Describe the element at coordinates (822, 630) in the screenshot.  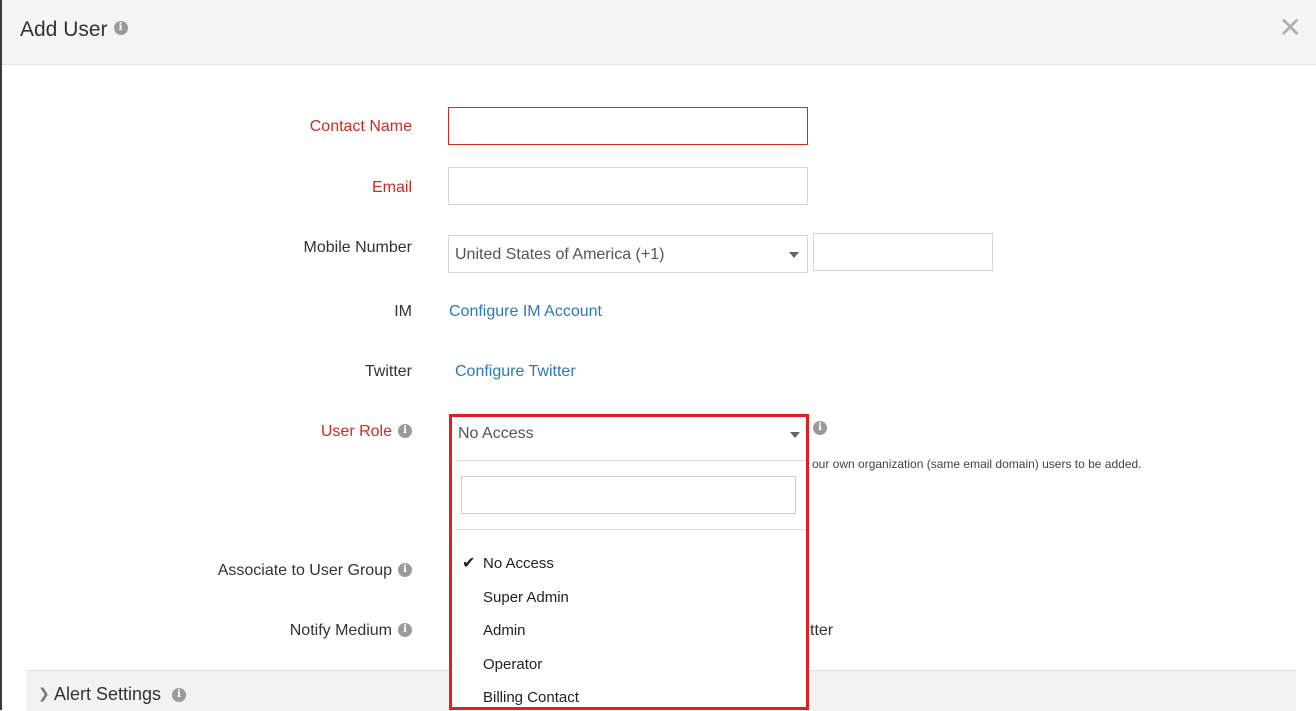
I see `notify-medium-partial-text: tter` at that location.